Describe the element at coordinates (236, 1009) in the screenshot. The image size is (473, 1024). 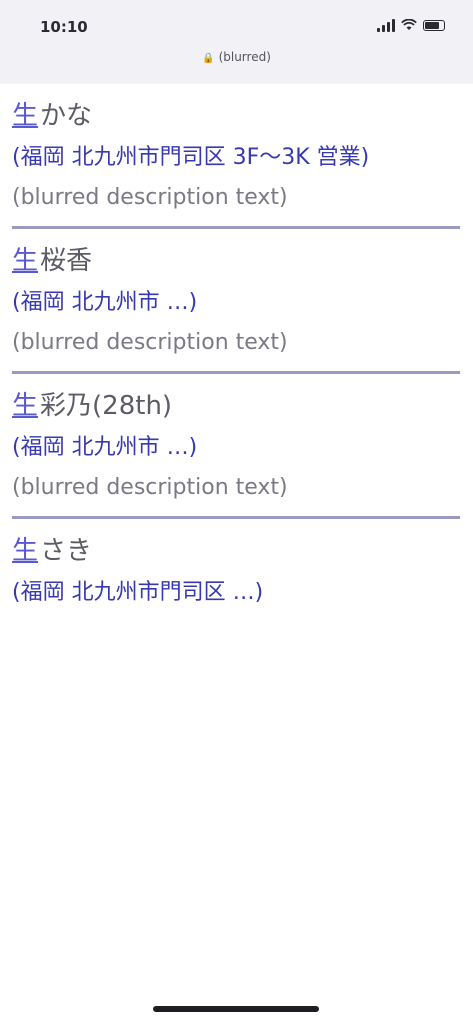
I see `home-indicator` at that location.